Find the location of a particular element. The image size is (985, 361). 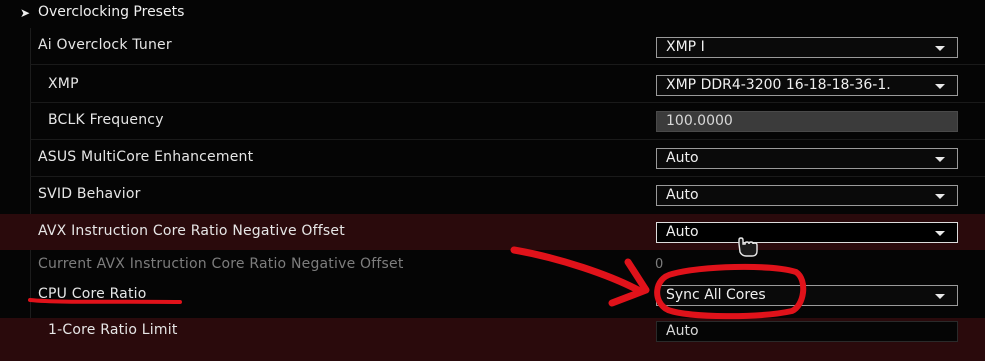

ai-overclock-tuner-dropdown: XMP I is located at coordinates (807, 47).